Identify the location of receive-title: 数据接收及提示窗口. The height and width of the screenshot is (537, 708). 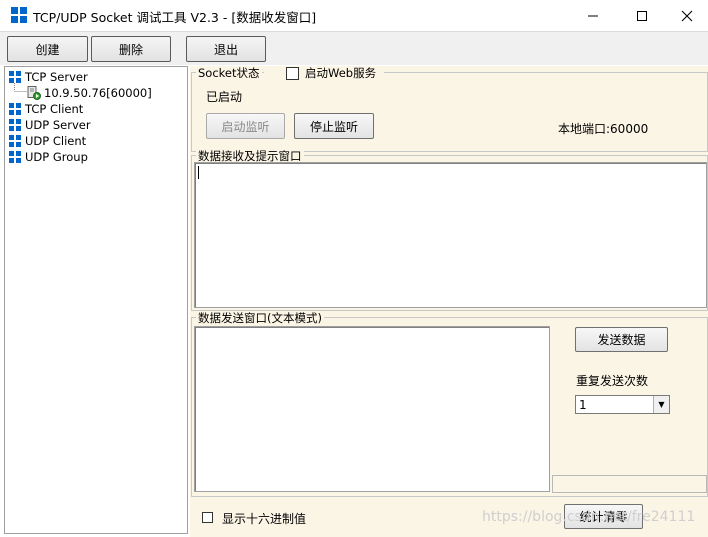
(250, 156).